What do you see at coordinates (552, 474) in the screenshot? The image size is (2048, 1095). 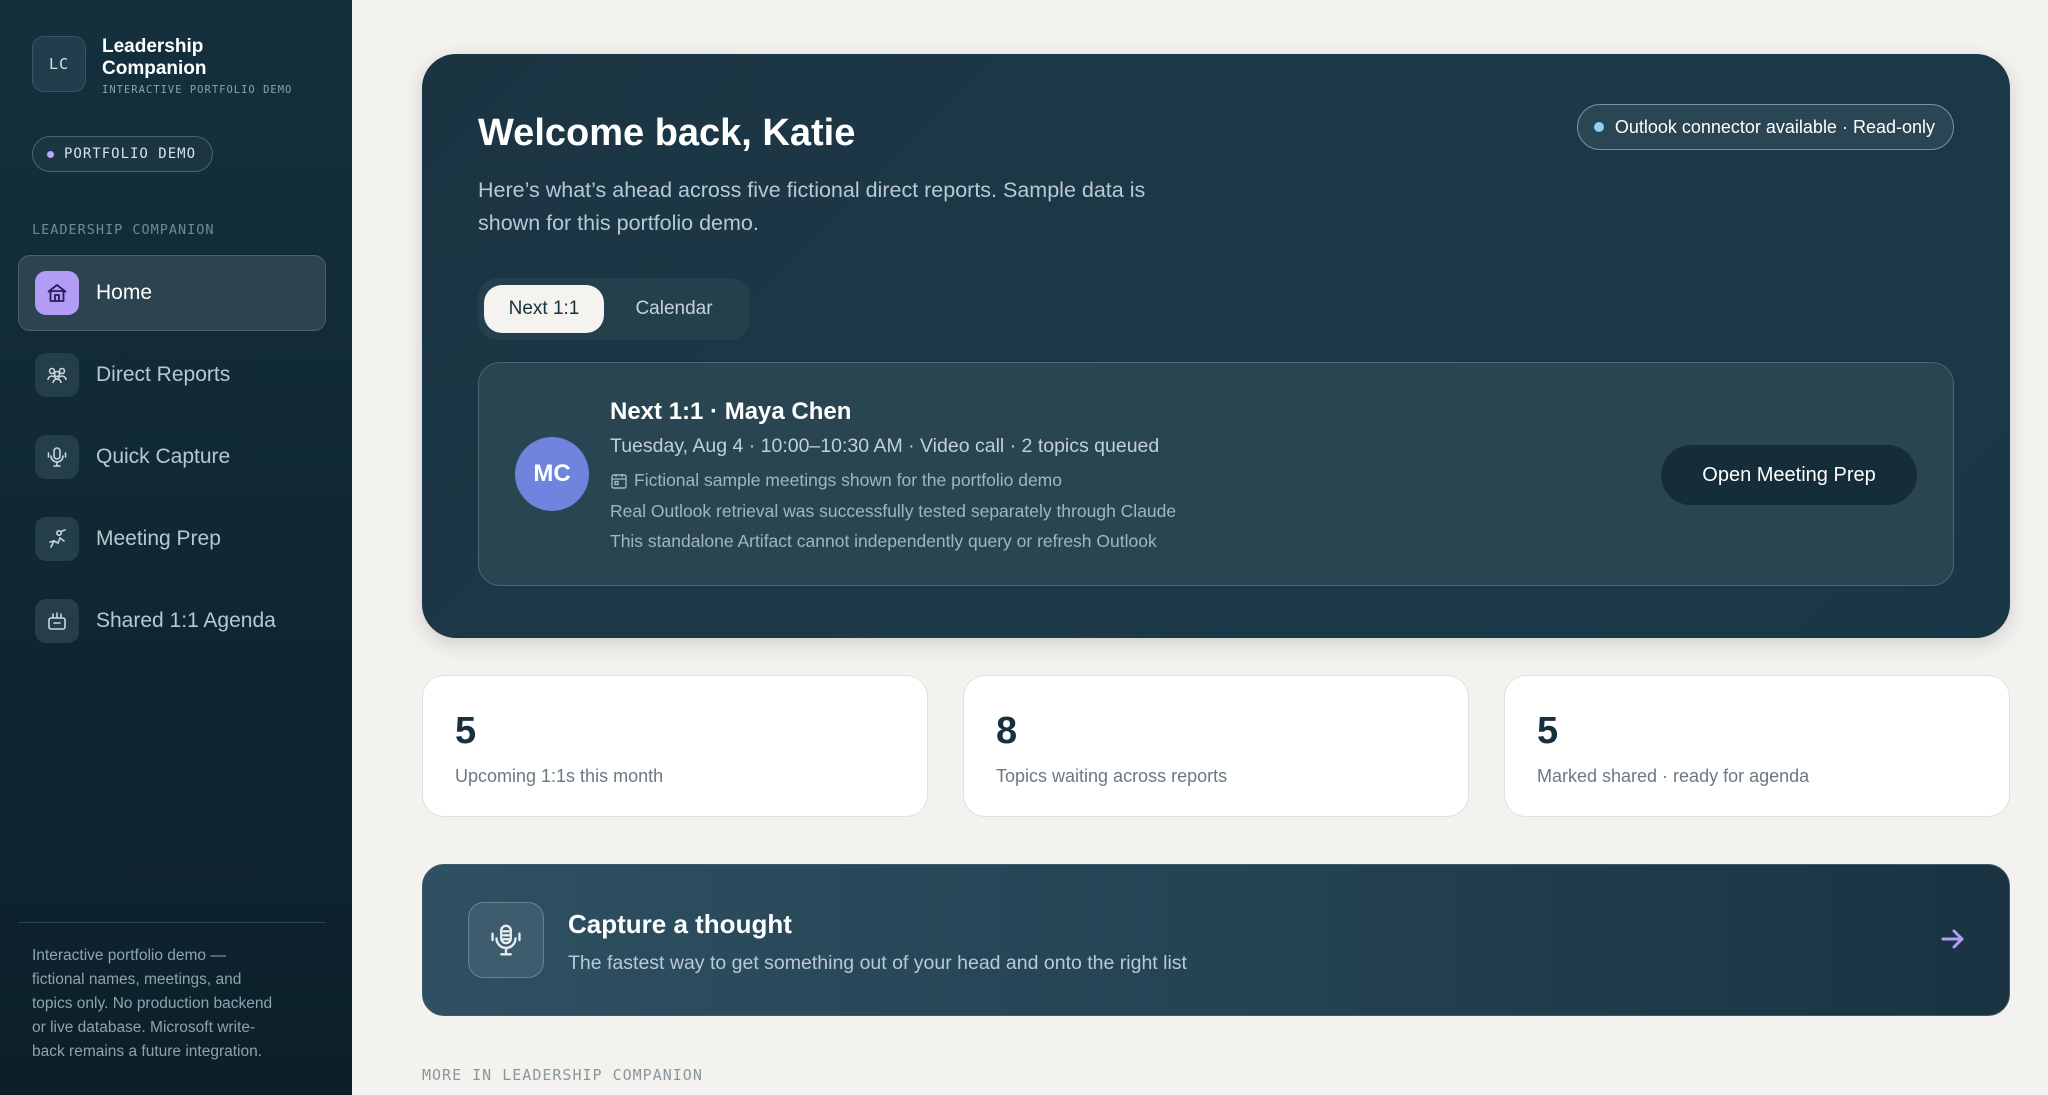 I see `avatar: MC` at bounding box center [552, 474].